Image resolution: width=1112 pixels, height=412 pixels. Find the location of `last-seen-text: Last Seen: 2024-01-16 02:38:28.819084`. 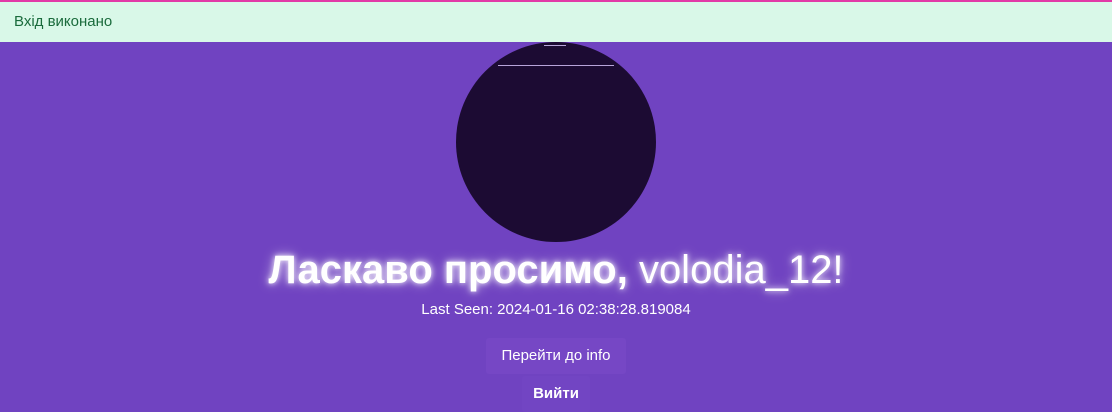

last-seen-text: Last Seen: 2024-01-16 02:38:28.819084 is located at coordinates (556, 309).